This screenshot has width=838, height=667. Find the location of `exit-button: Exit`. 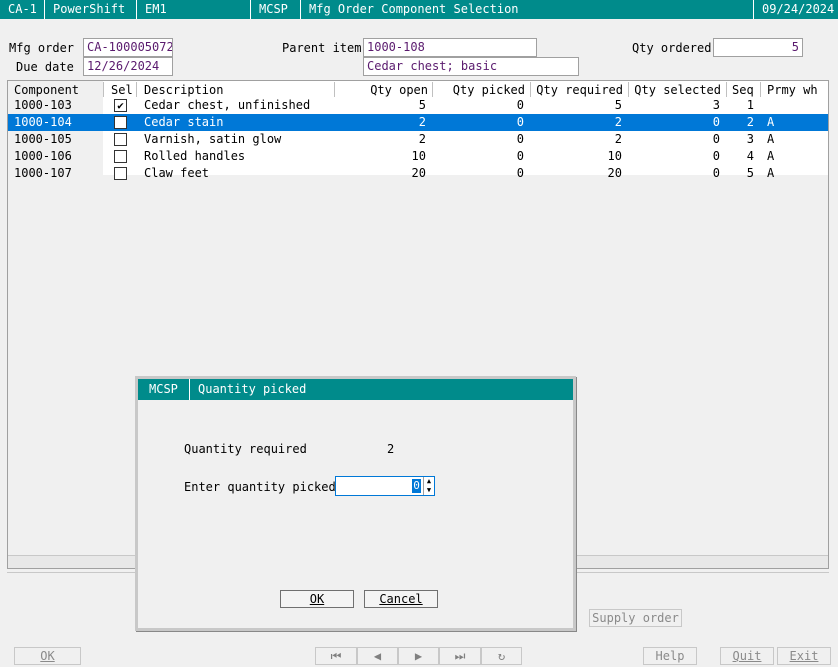

exit-button: Exit is located at coordinates (804, 656).